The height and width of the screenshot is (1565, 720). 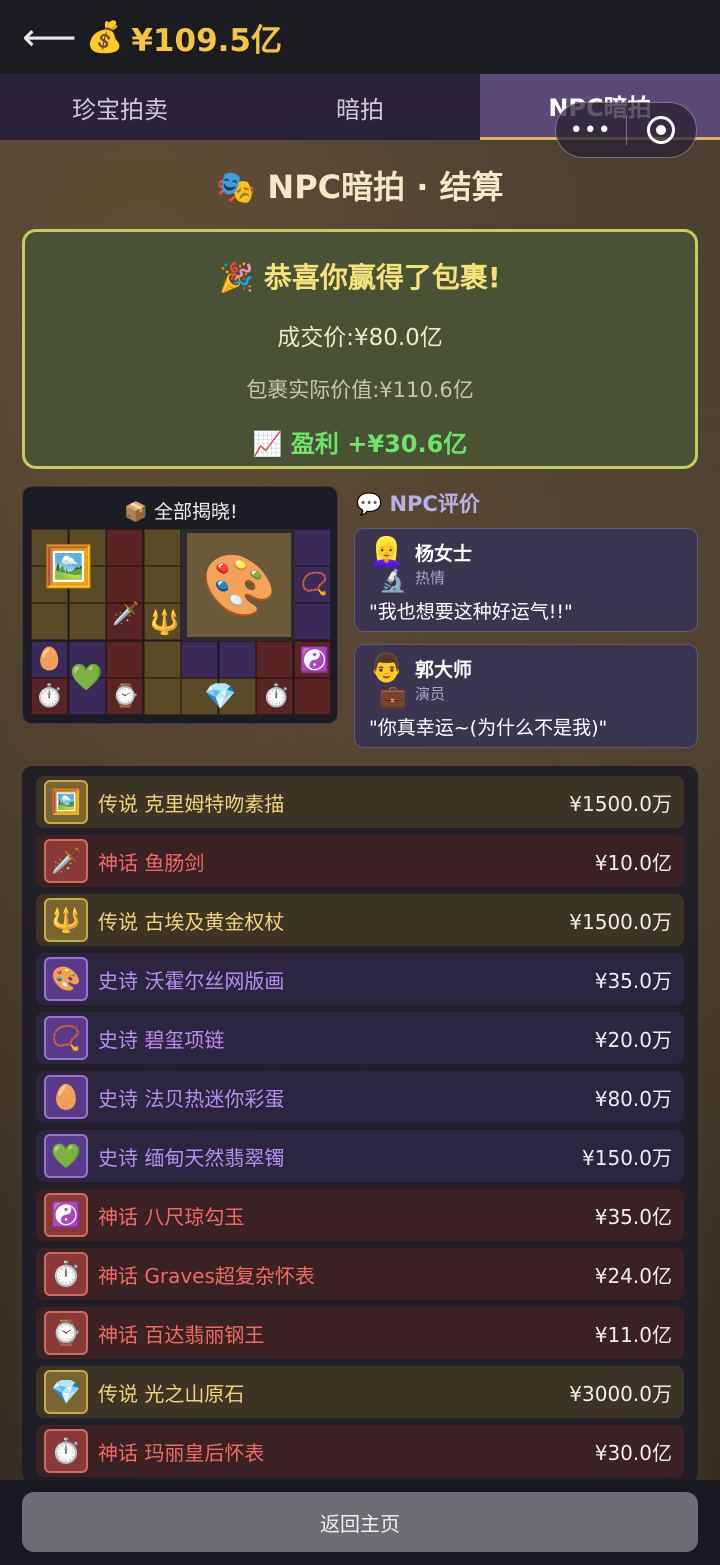 I want to click on list-item: 💎 传说 光之山原石 ¥3000.0万, so click(x=360, y=1392).